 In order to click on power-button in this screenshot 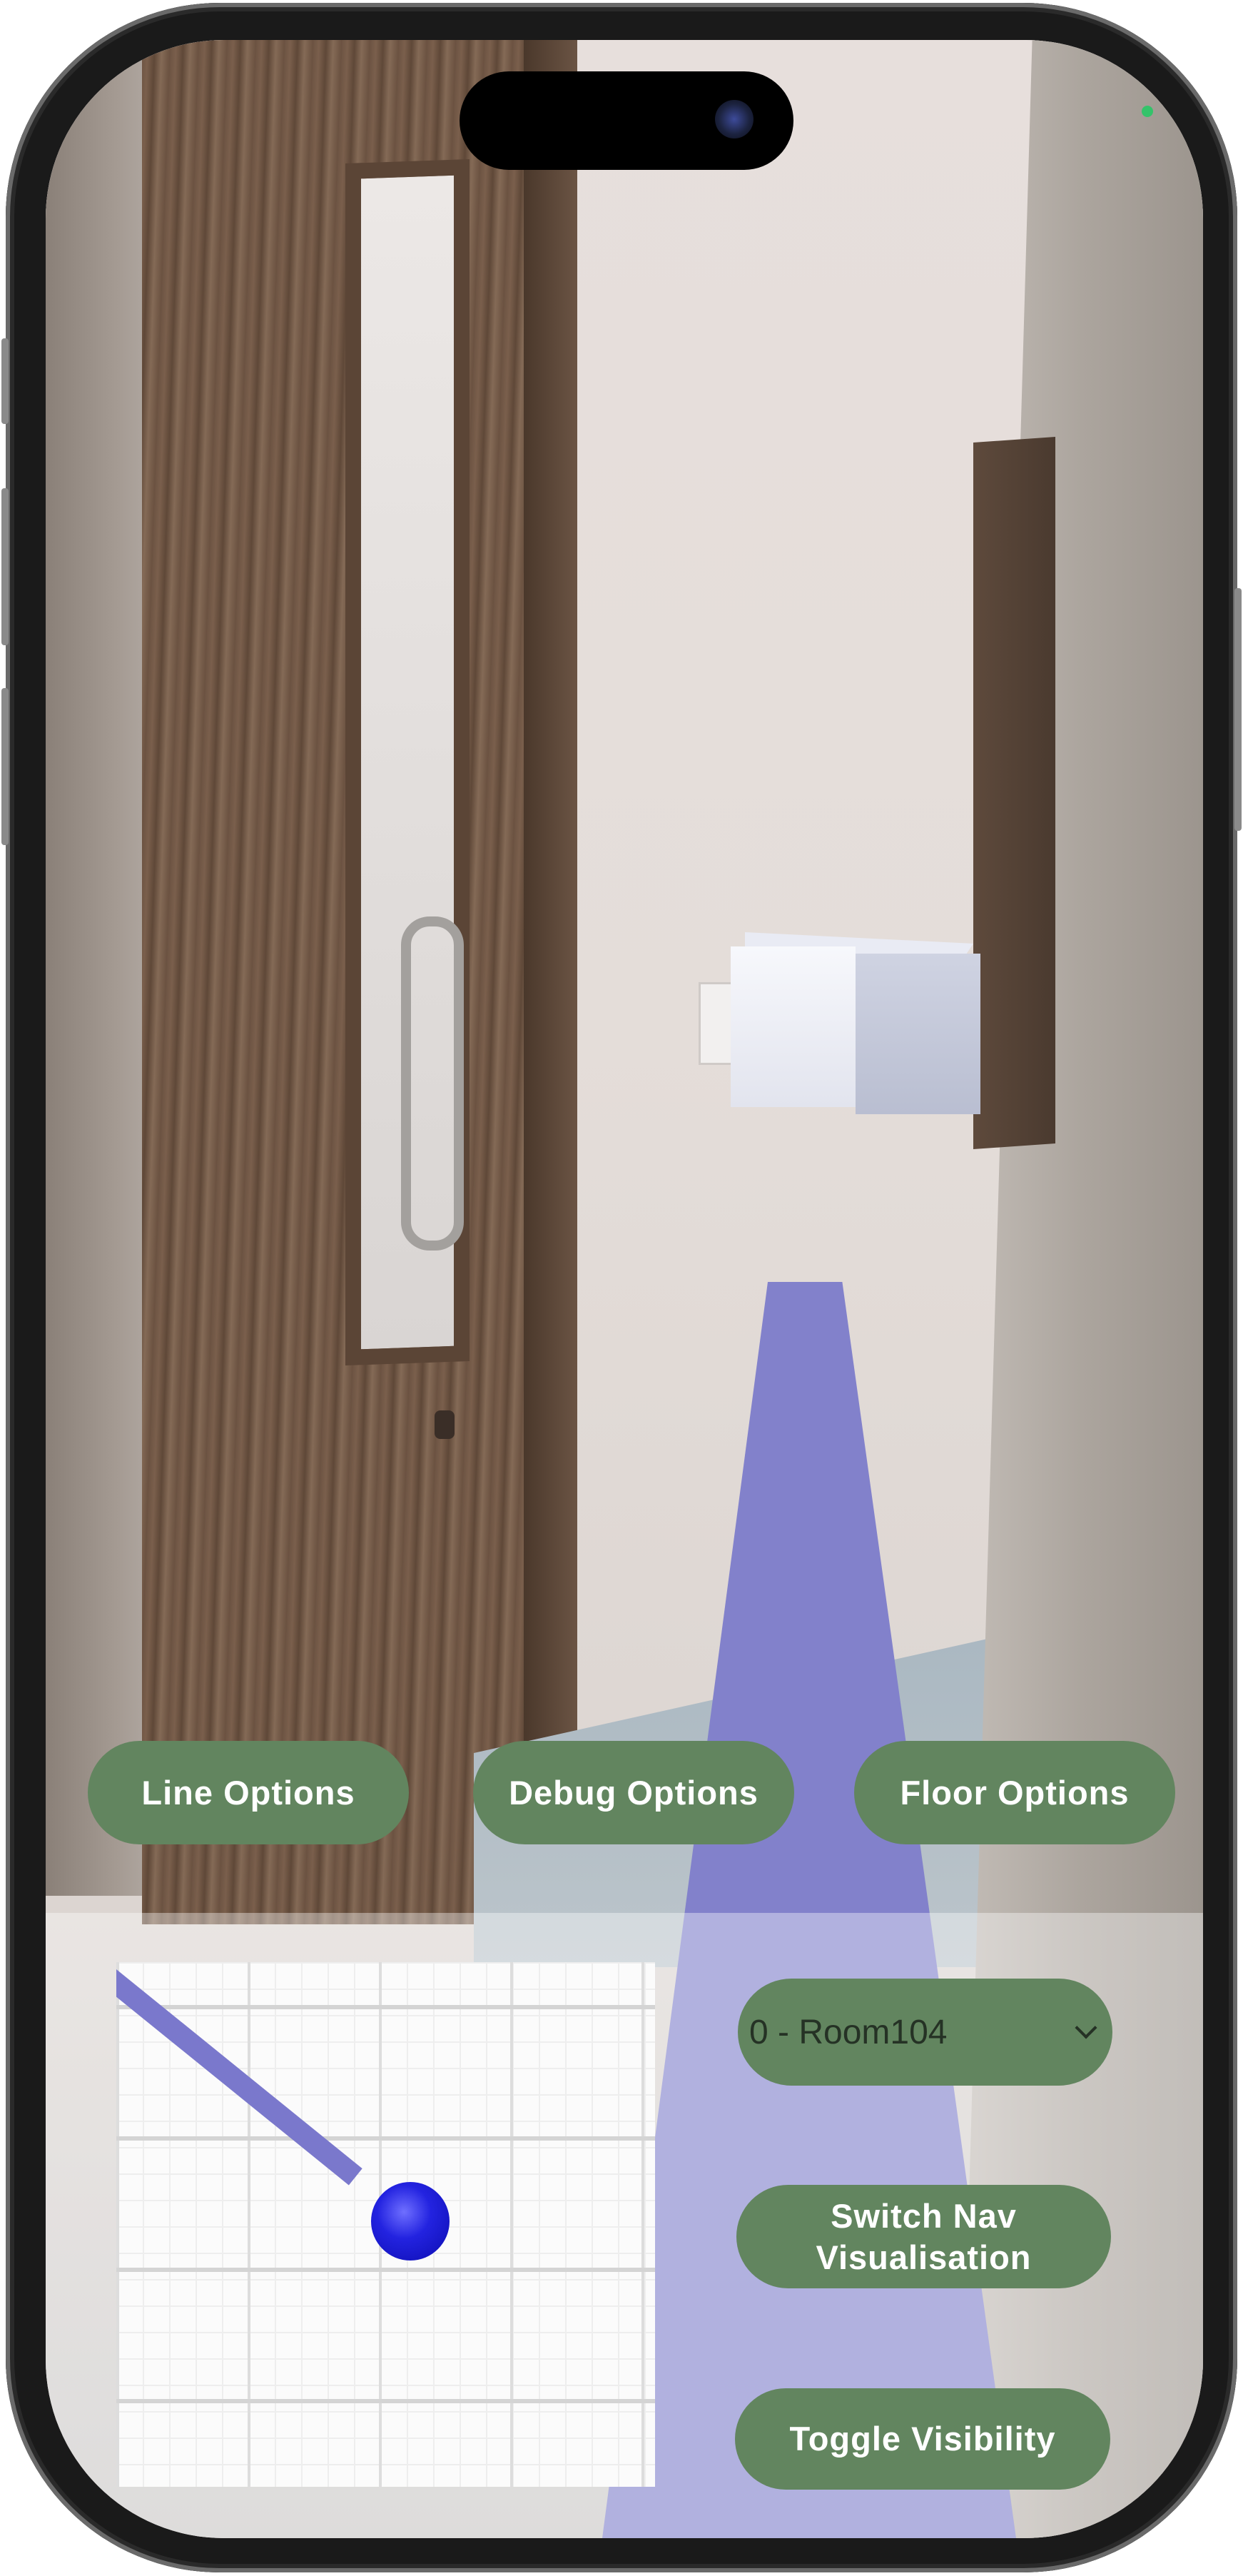, I will do `click(1238, 709)`.